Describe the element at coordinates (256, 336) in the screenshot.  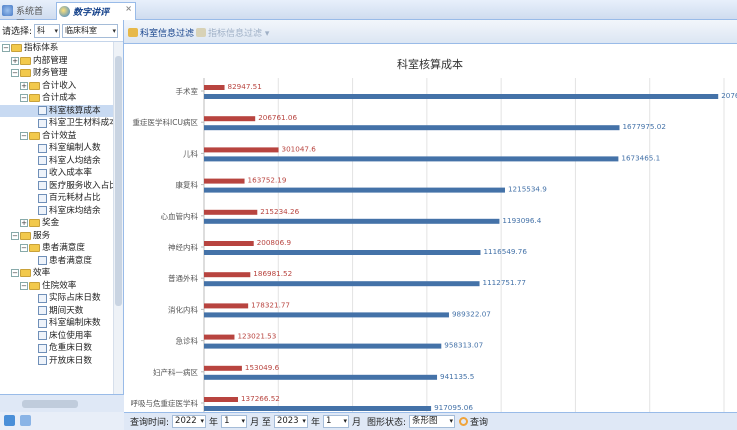
I see `data-label: 123021.53` at that location.